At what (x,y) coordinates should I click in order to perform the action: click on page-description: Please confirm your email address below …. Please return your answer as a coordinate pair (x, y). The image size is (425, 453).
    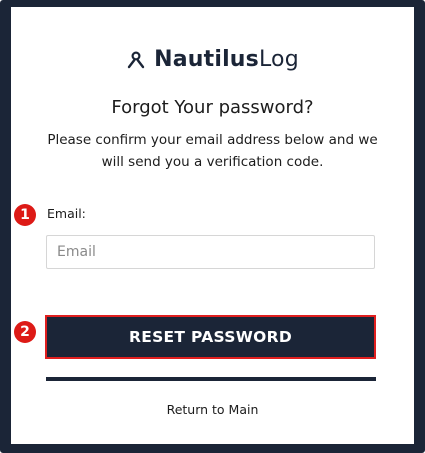
    Looking at the image, I should click on (212, 151).